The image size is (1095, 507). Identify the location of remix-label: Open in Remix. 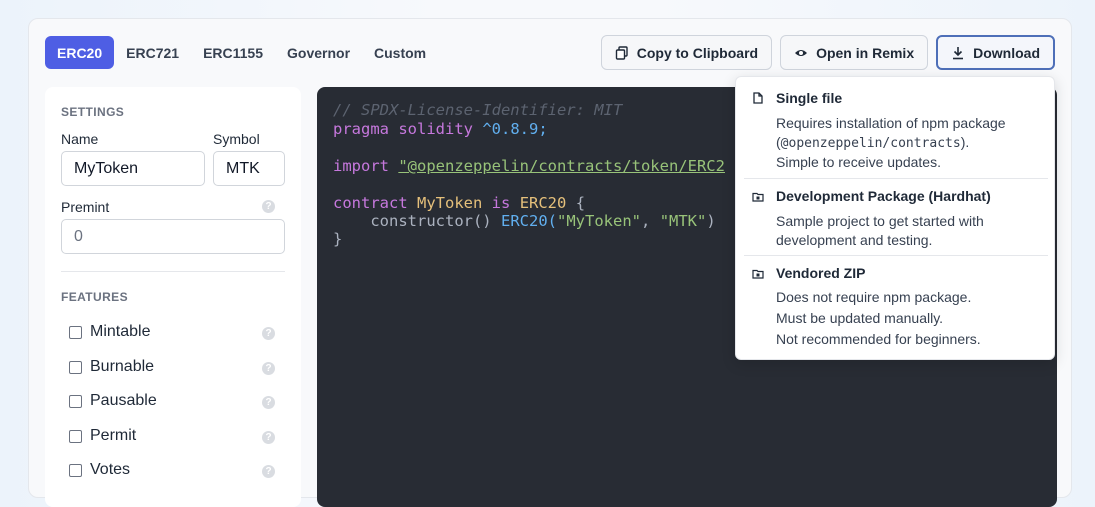
(865, 52).